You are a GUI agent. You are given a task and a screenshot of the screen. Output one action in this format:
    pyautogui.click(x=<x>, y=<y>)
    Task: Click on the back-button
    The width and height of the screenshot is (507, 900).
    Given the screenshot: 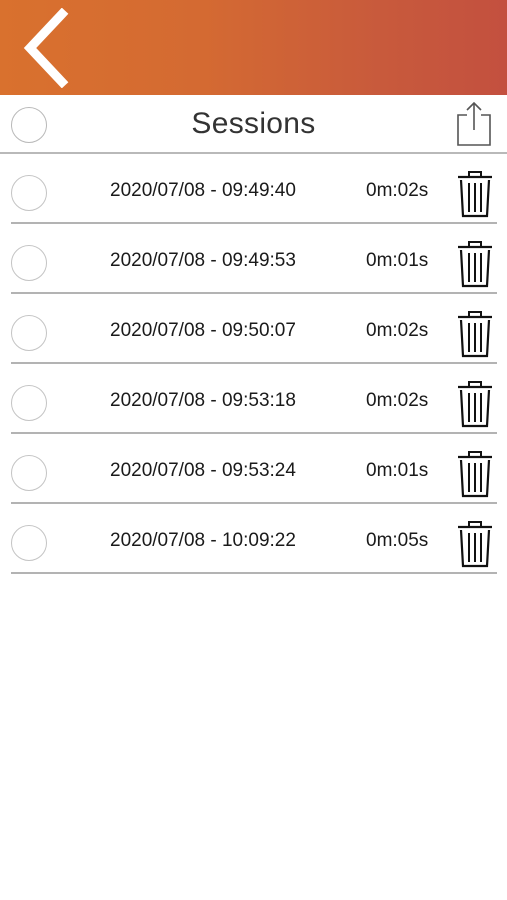 What is the action you would take?
    pyautogui.click(x=48, y=48)
    